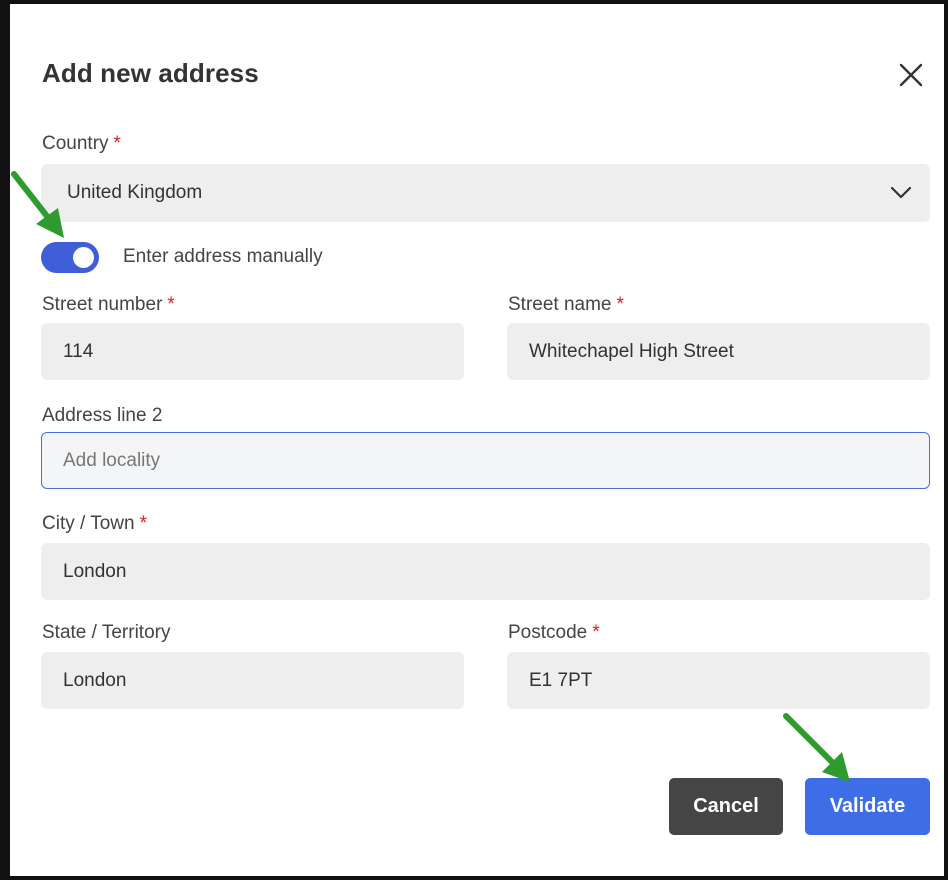  What do you see at coordinates (252, 680) in the screenshot?
I see `state-input: London` at bounding box center [252, 680].